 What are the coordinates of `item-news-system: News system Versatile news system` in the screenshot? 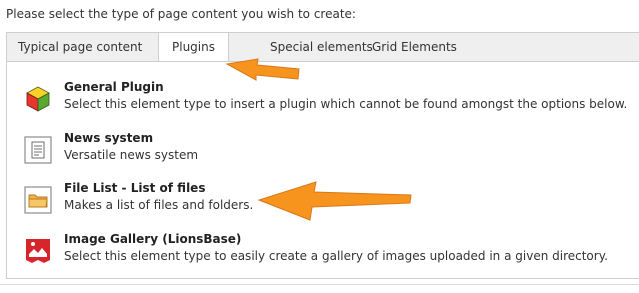 It's located at (329, 151).